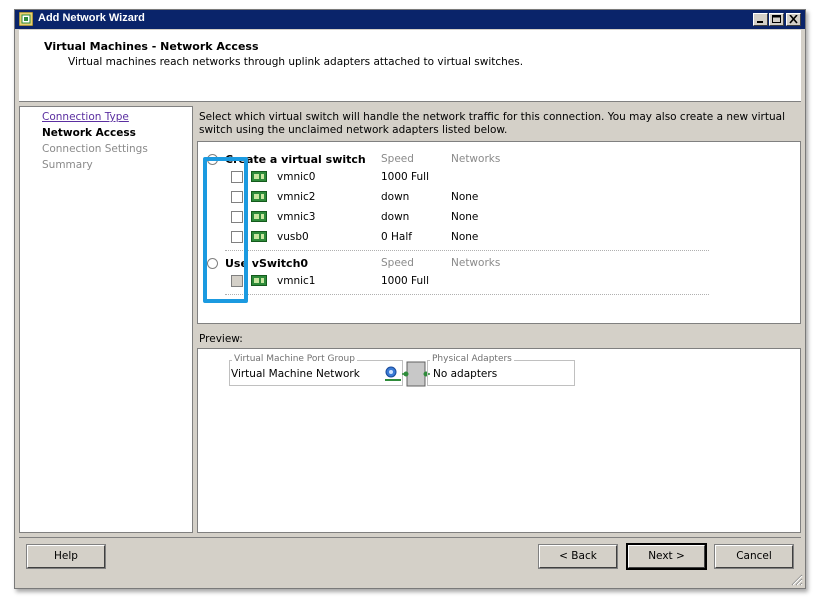 Image resolution: width=820 pixels, height=608 pixels. I want to click on maximize-icon, so click(776, 19).